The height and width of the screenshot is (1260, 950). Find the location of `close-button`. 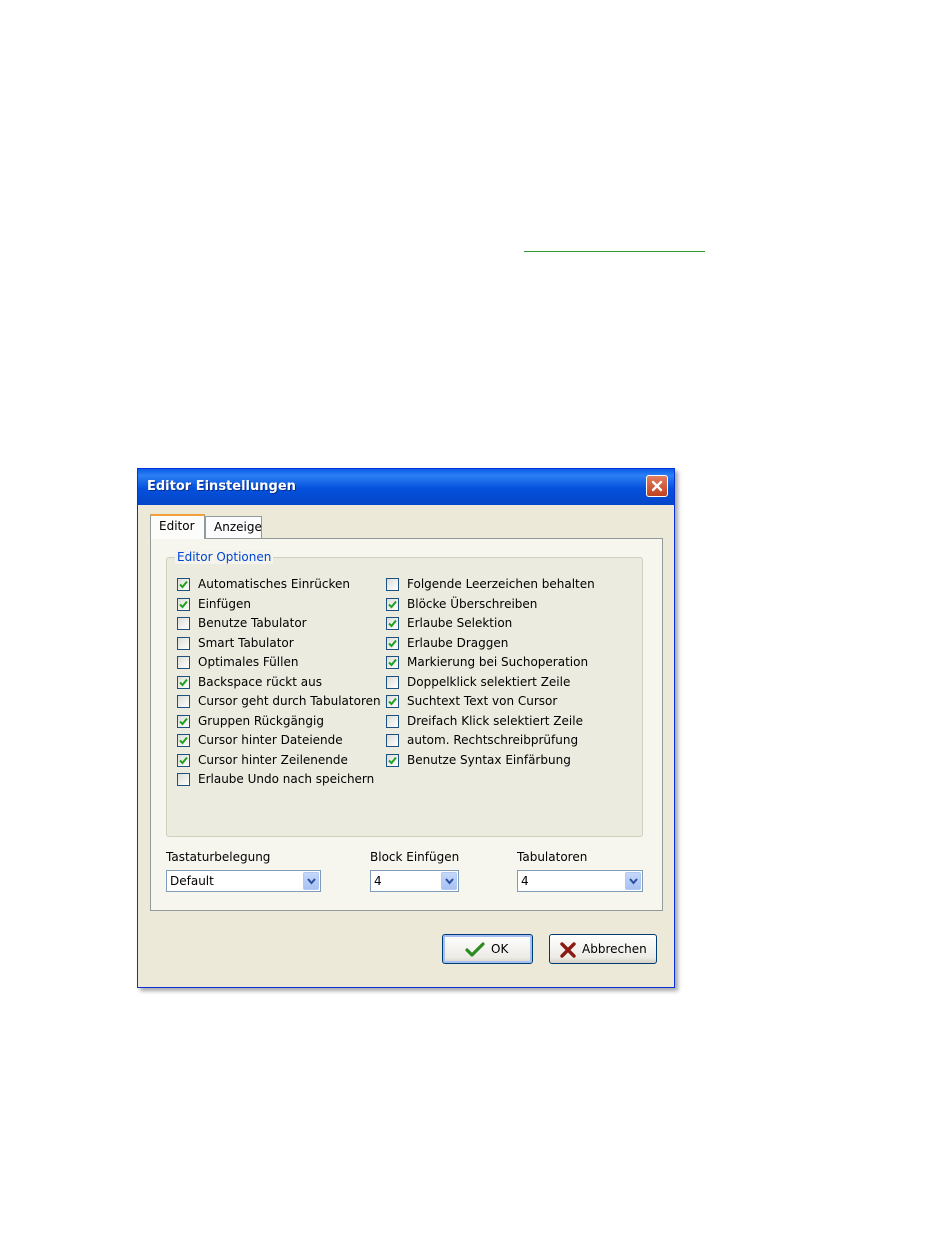

close-button is located at coordinates (657, 486).